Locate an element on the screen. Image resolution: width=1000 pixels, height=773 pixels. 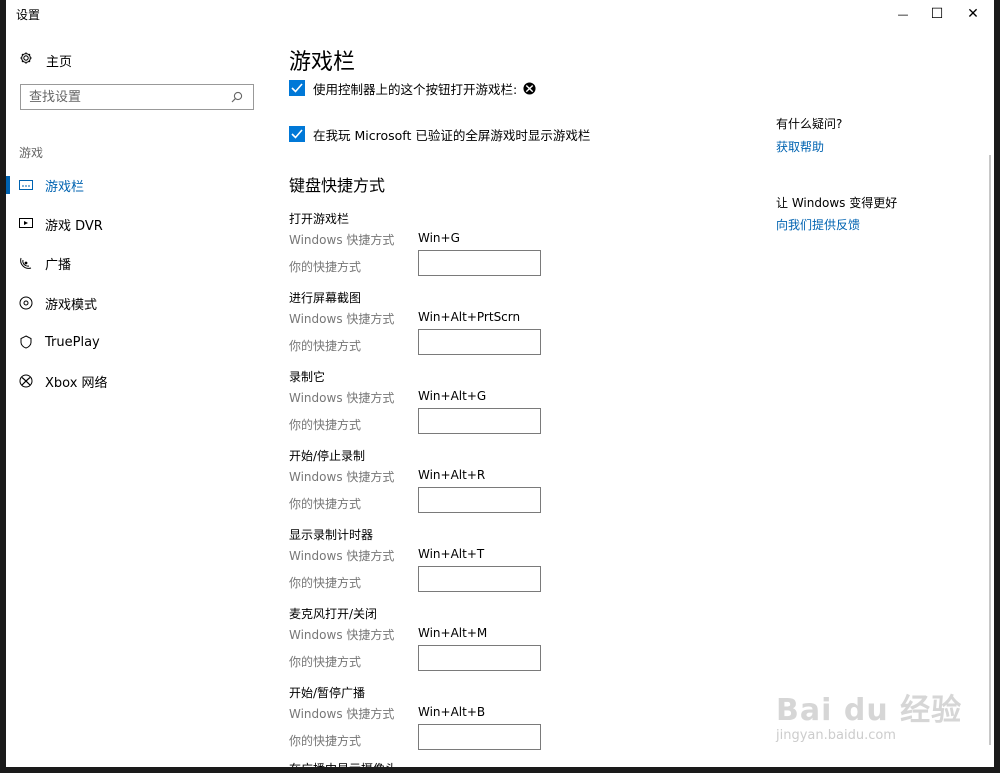
shortcut-name: 录制它 is located at coordinates (307, 377).